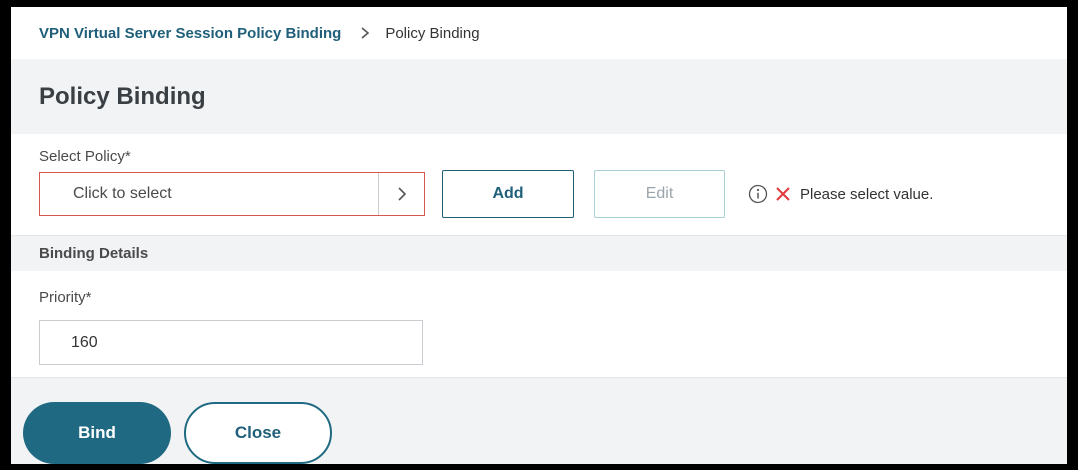 The image size is (1078, 470). I want to click on priority-input, so click(231, 342).